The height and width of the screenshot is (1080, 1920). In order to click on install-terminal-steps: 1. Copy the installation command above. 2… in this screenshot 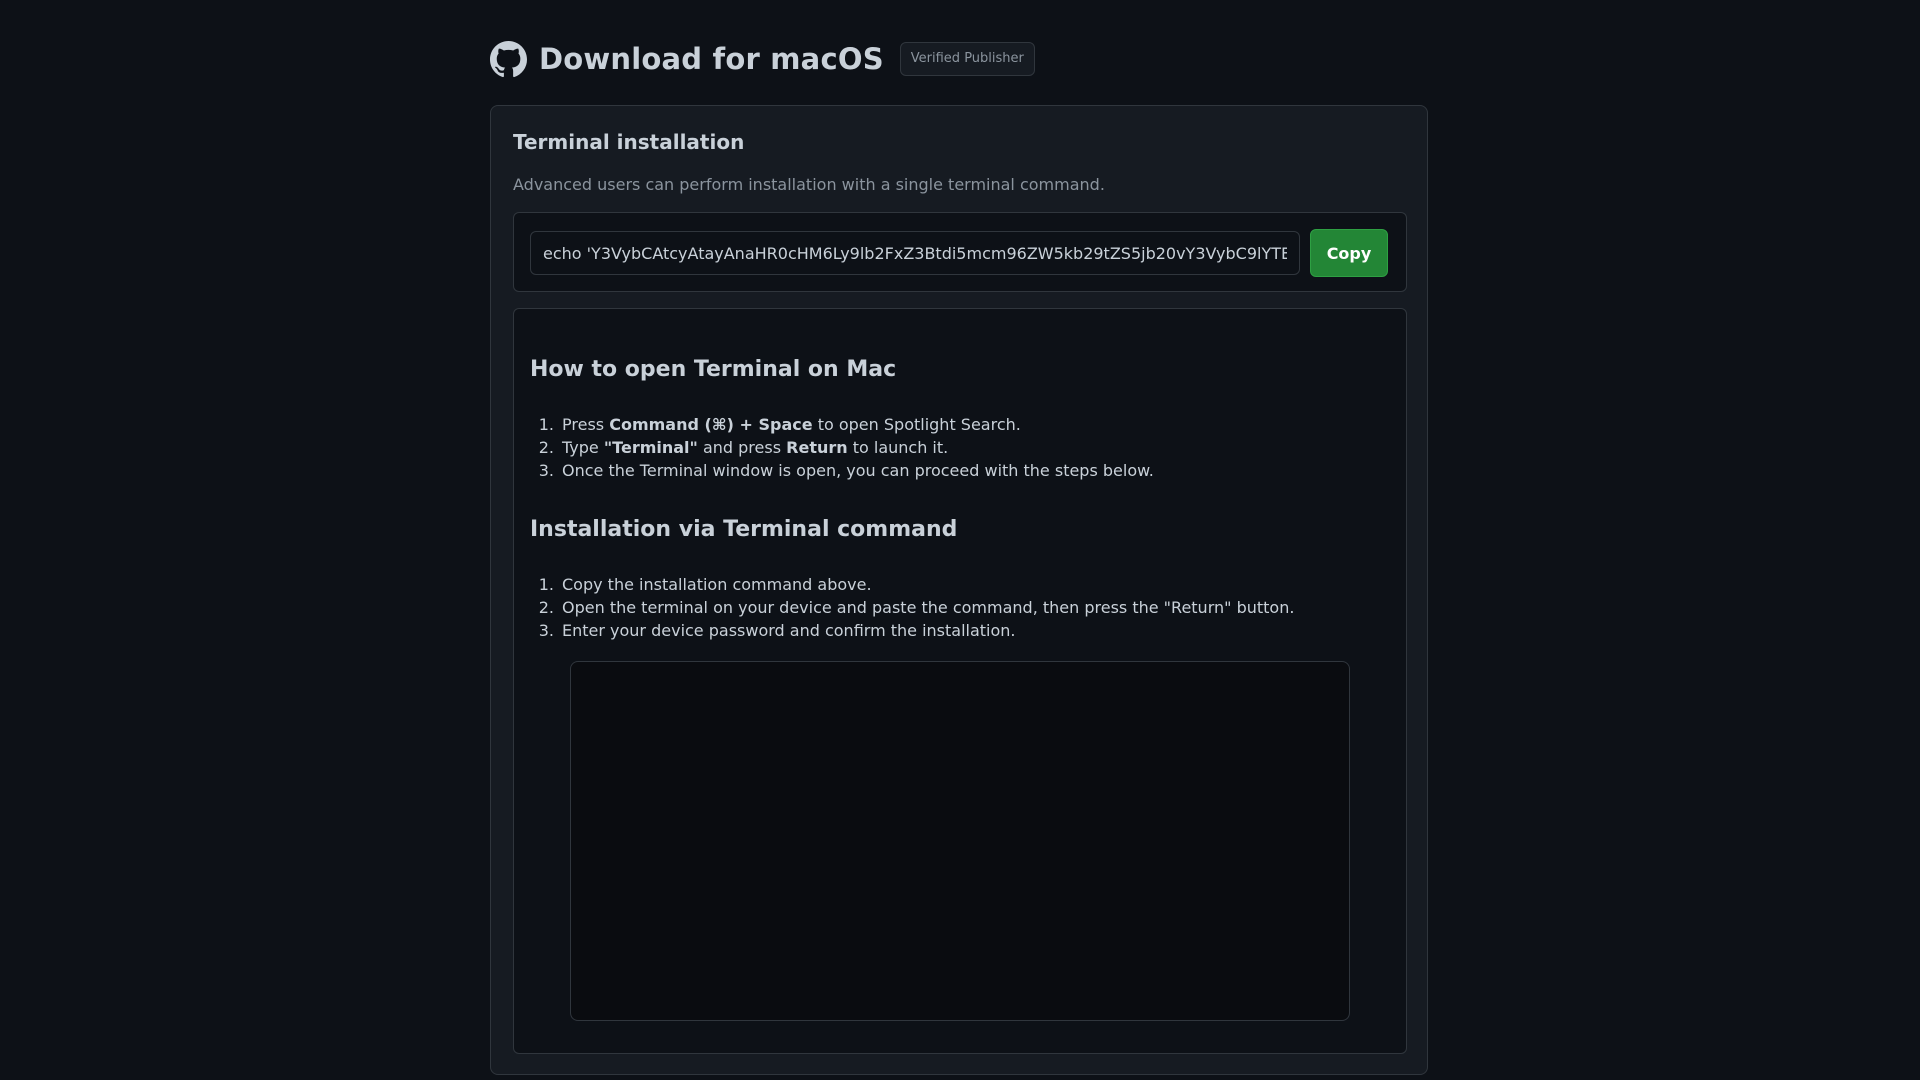, I will do `click(914, 607)`.